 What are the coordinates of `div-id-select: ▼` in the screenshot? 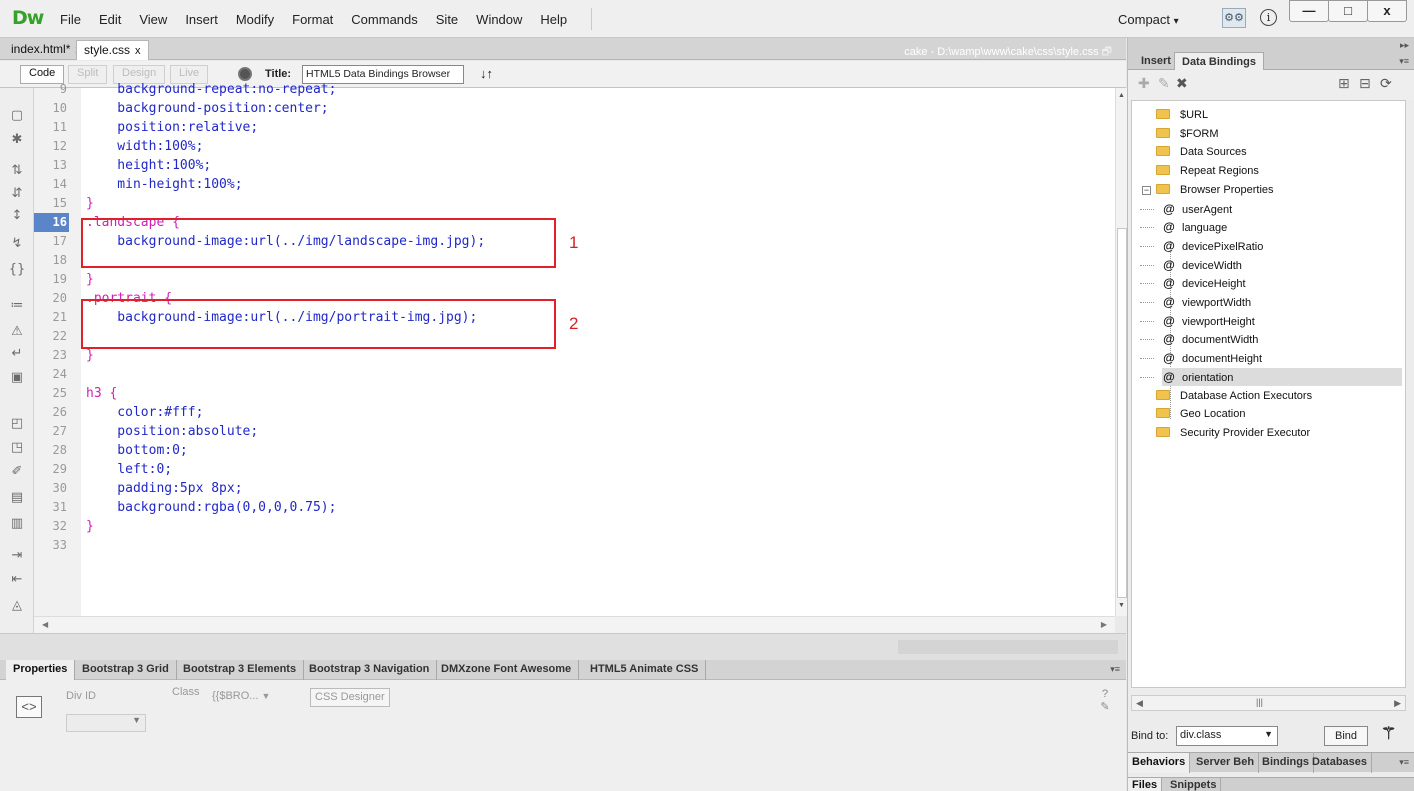 It's located at (106, 723).